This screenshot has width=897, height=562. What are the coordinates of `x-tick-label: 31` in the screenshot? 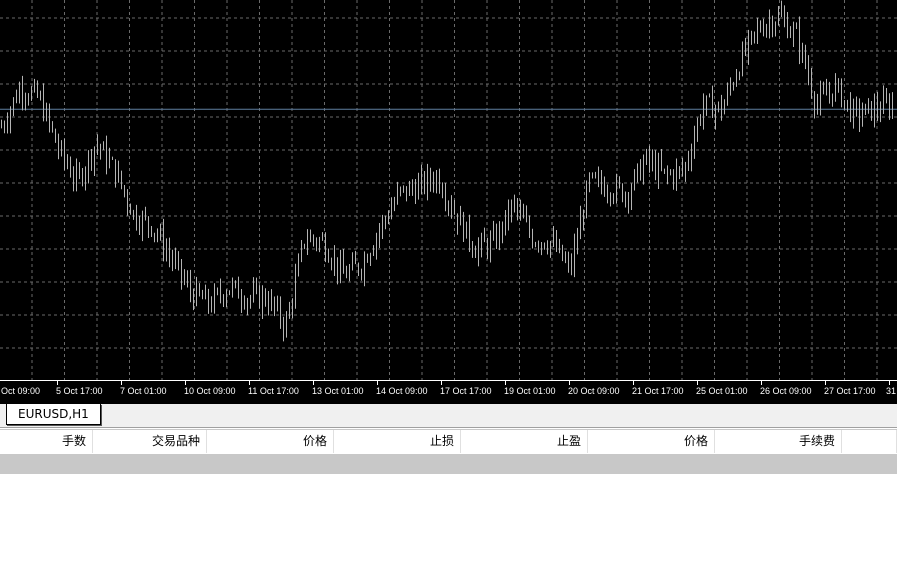 It's located at (890, 391).